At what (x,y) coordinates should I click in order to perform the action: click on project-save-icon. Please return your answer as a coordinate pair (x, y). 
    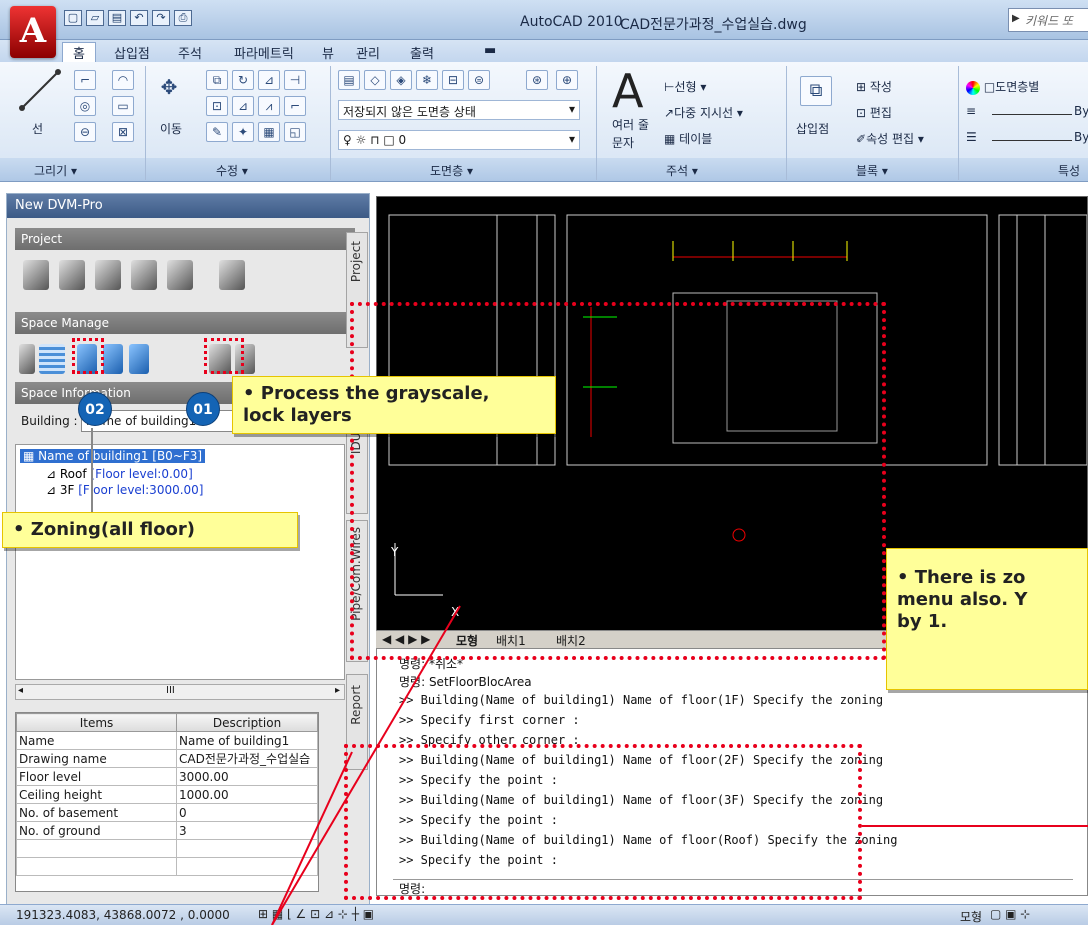
    Looking at the image, I should click on (144, 275).